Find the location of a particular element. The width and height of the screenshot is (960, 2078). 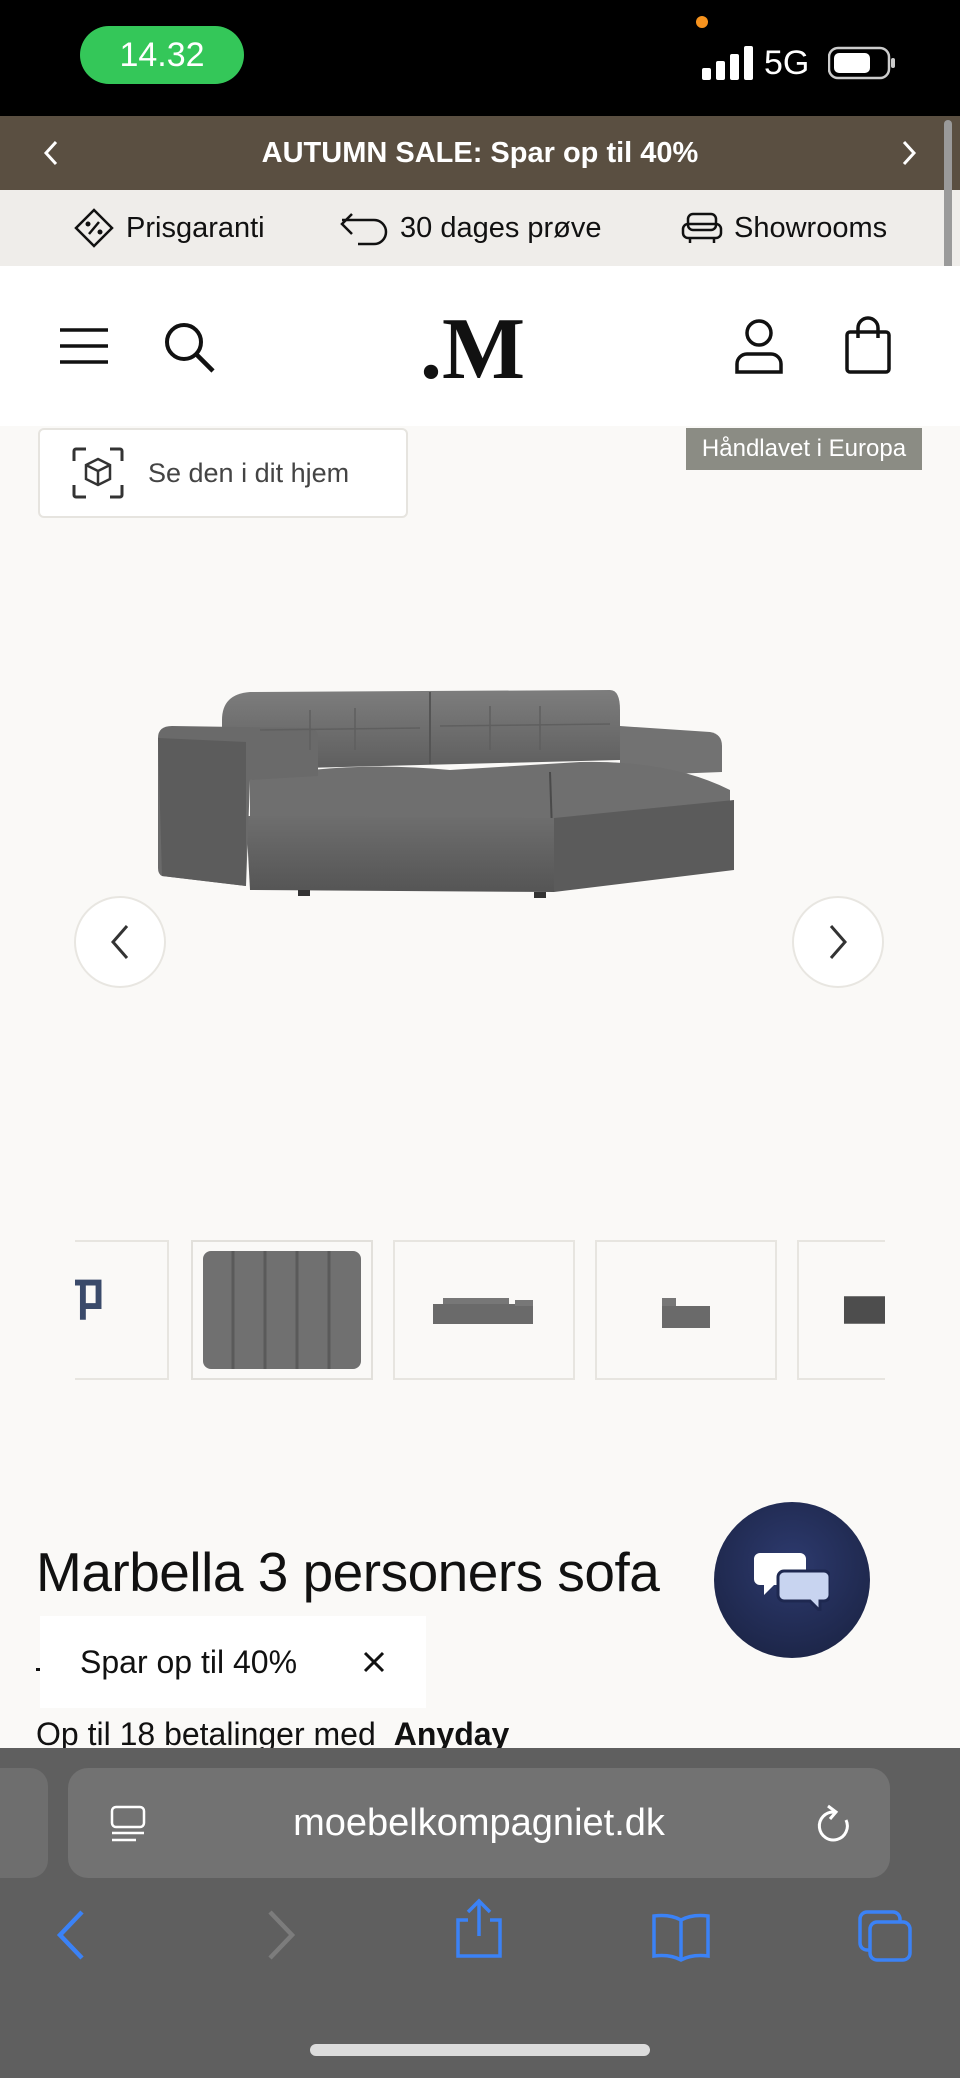

gallery-prev-button is located at coordinates (120, 942).